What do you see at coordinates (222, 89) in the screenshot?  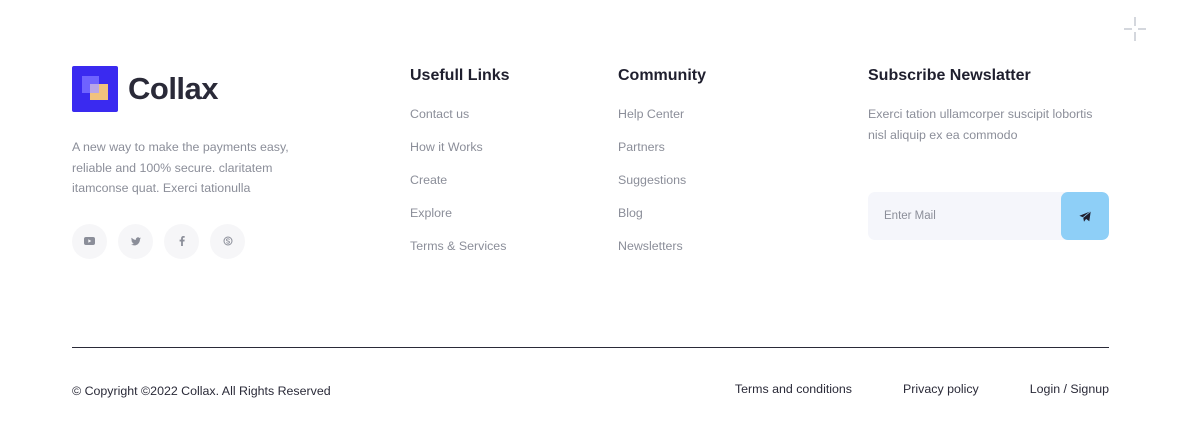 I see `logo: Collax` at bounding box center [222, 89].